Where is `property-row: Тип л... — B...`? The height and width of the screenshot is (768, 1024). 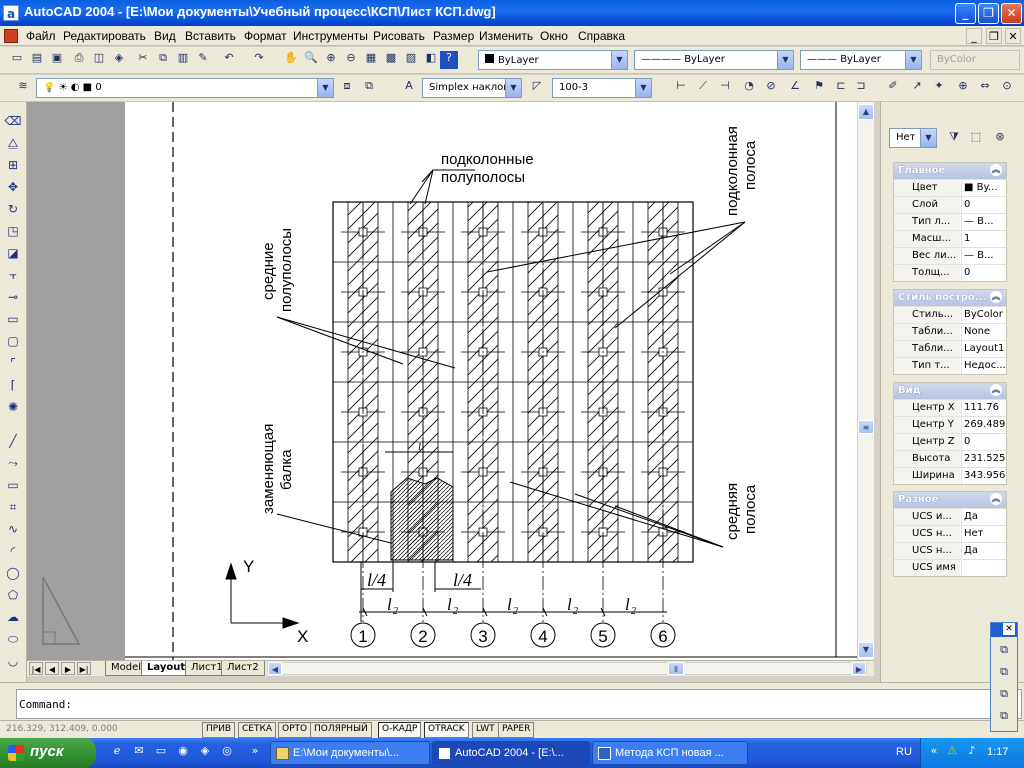
property-row: Тип л... — B... is located at coordinates (950, 221).